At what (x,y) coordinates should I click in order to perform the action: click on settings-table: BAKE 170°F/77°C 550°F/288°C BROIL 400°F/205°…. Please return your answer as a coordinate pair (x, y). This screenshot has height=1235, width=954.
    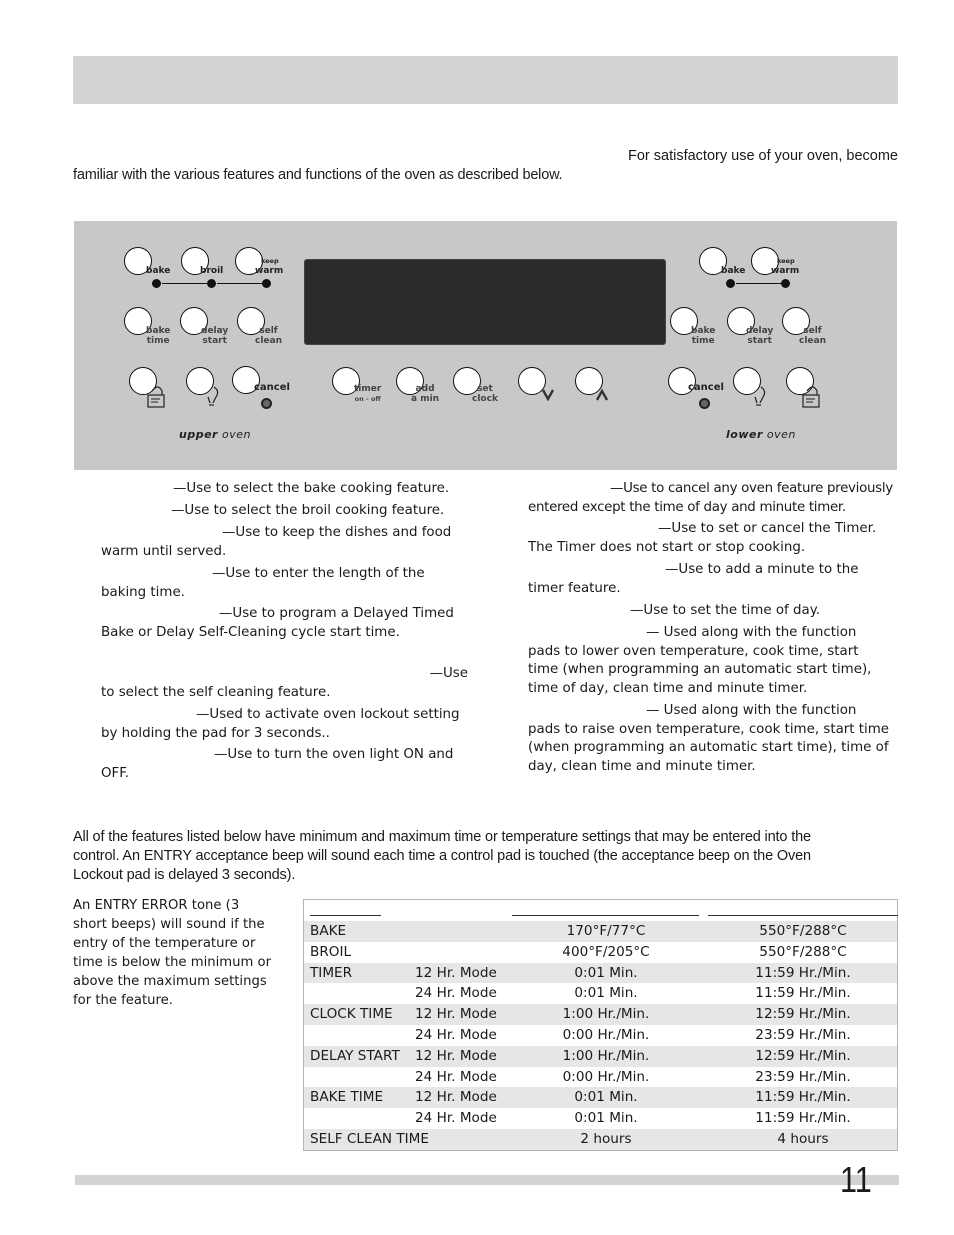
    Looking at the image, I should click on (600, 1025).